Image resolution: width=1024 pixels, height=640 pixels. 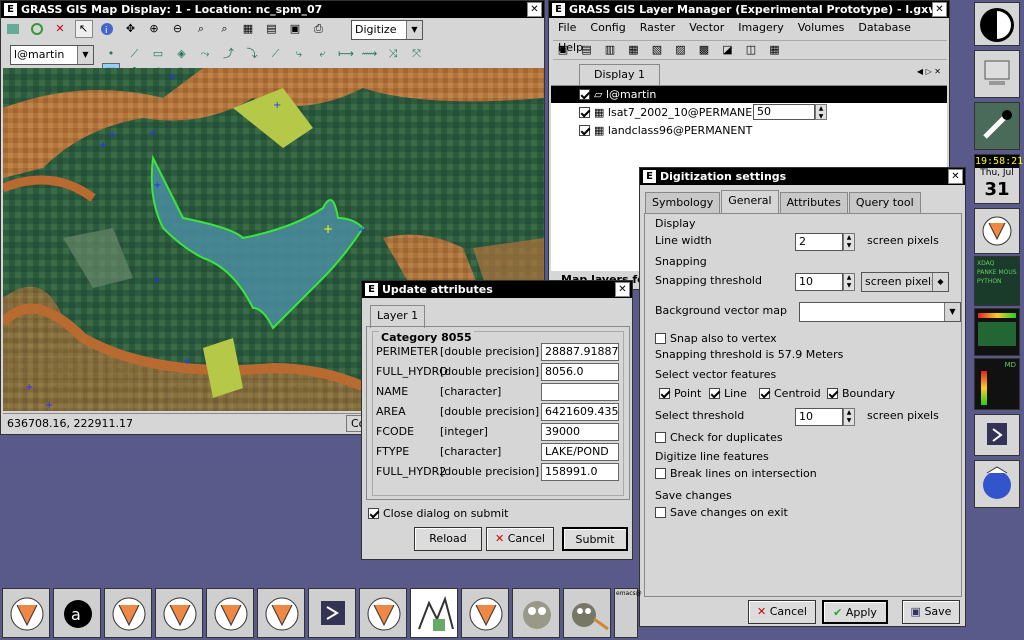 What do you see at coordinates (997, 74) in the screenshot?
I see `dock-monitor-icon` at bounding box center [997, 74].